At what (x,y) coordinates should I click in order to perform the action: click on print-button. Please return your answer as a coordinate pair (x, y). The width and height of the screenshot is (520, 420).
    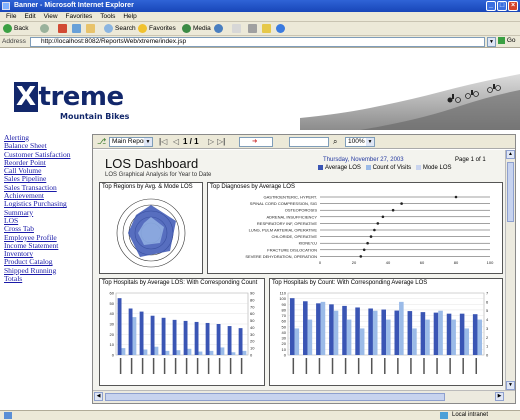
    Looking at the image, I should click on (253, 29).